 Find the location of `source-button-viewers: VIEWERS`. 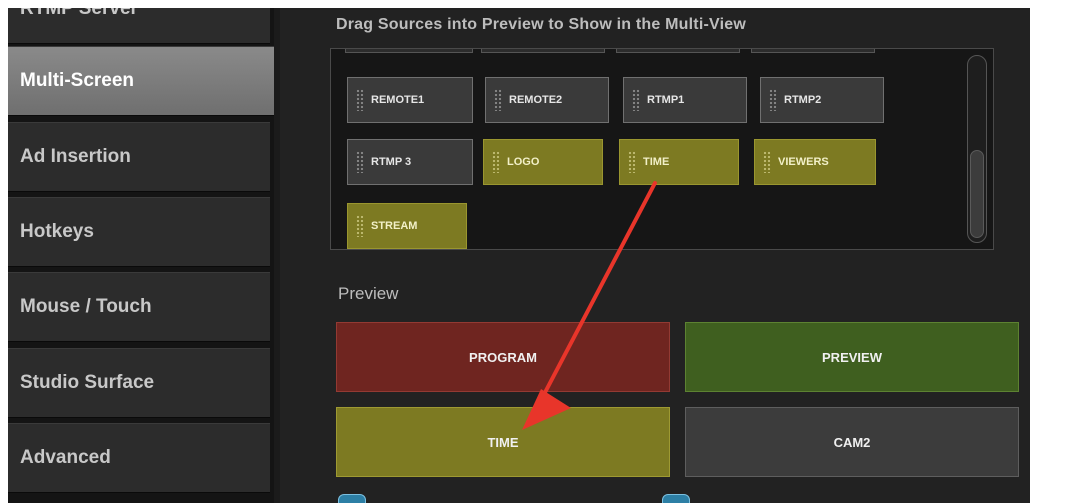

source-button-viewers: VIEWERS is located at coordinates (815, 162).